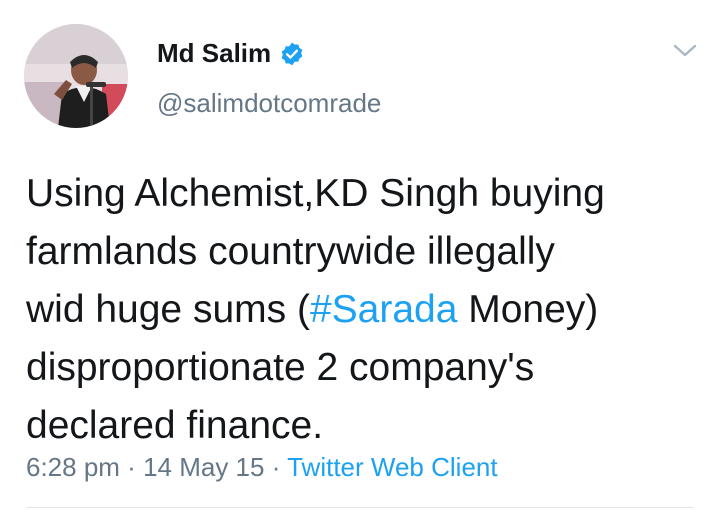  Describe the element at coordinates (528, 309) in the screenshot. I see `tweet-text-segment: Money)` at that location.